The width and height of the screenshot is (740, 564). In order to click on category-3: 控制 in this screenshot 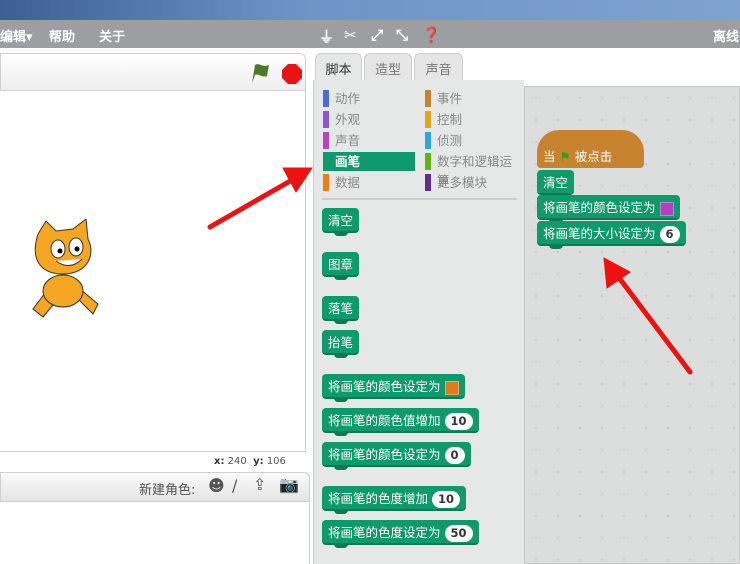, I will do `click(443, 119)`.